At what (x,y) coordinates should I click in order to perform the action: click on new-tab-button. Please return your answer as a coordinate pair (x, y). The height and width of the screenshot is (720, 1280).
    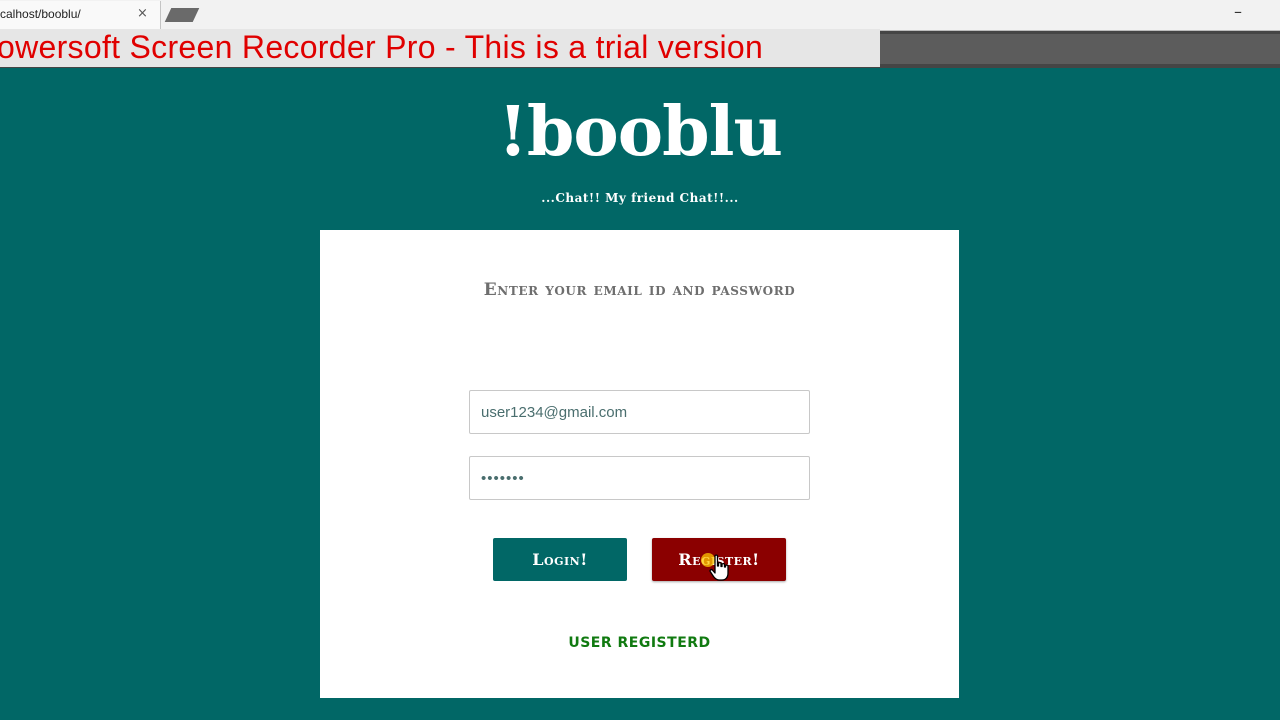
    Looking at the image, I should click on (182, 15).